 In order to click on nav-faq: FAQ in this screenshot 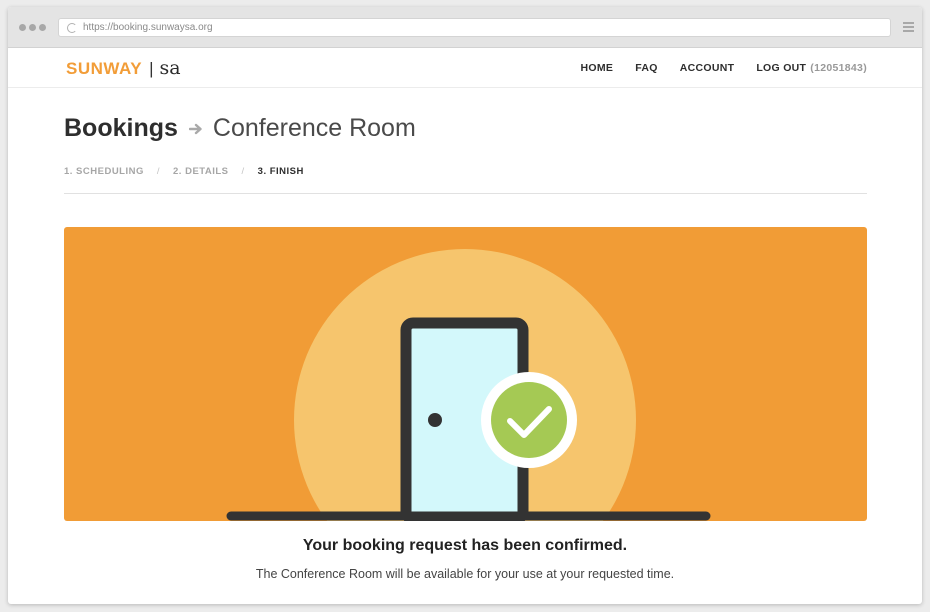, I will do `click(646, 68)`.